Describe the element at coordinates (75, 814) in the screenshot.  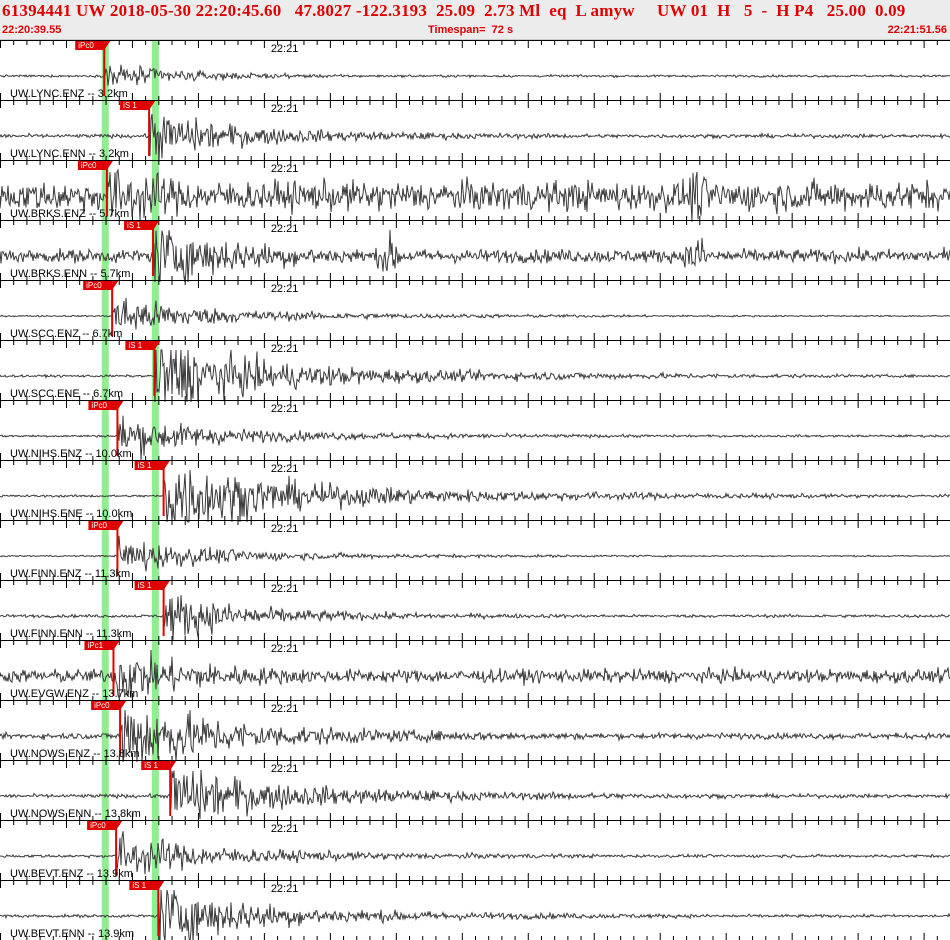
I see `trace-label: UW.NOWS.ENN -- 13.8km` at that location.